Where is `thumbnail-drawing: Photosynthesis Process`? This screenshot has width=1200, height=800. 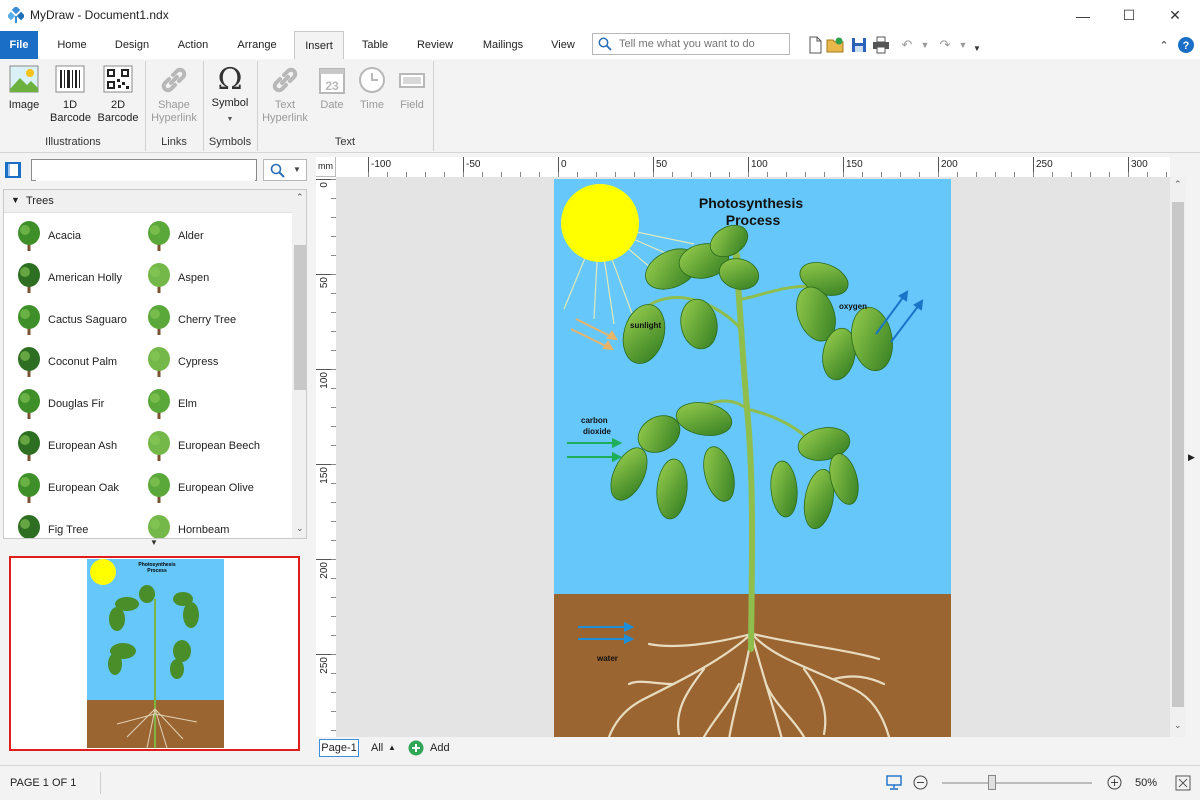
thumbnail-drawing: Photosynthesis Process is located at coordinates (155, 653).